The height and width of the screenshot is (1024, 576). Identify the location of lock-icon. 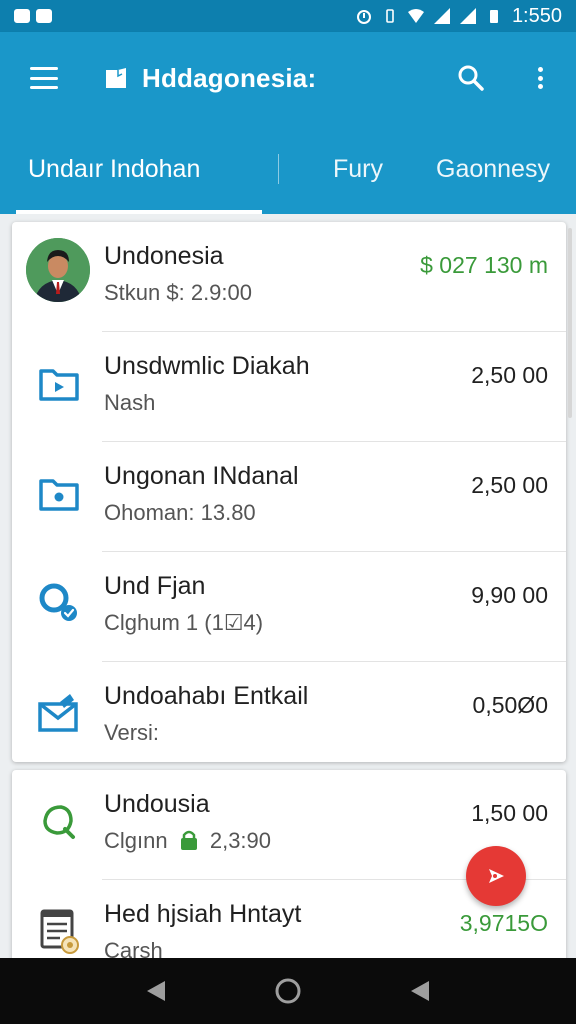
(188, 840).